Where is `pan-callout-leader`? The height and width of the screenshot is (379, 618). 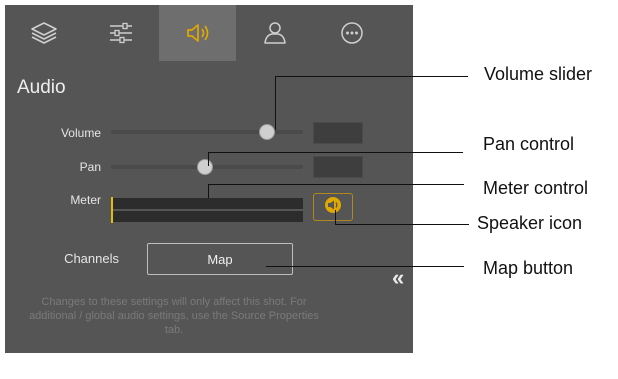
pan-callout-leader is located at coordinates (335, 152).